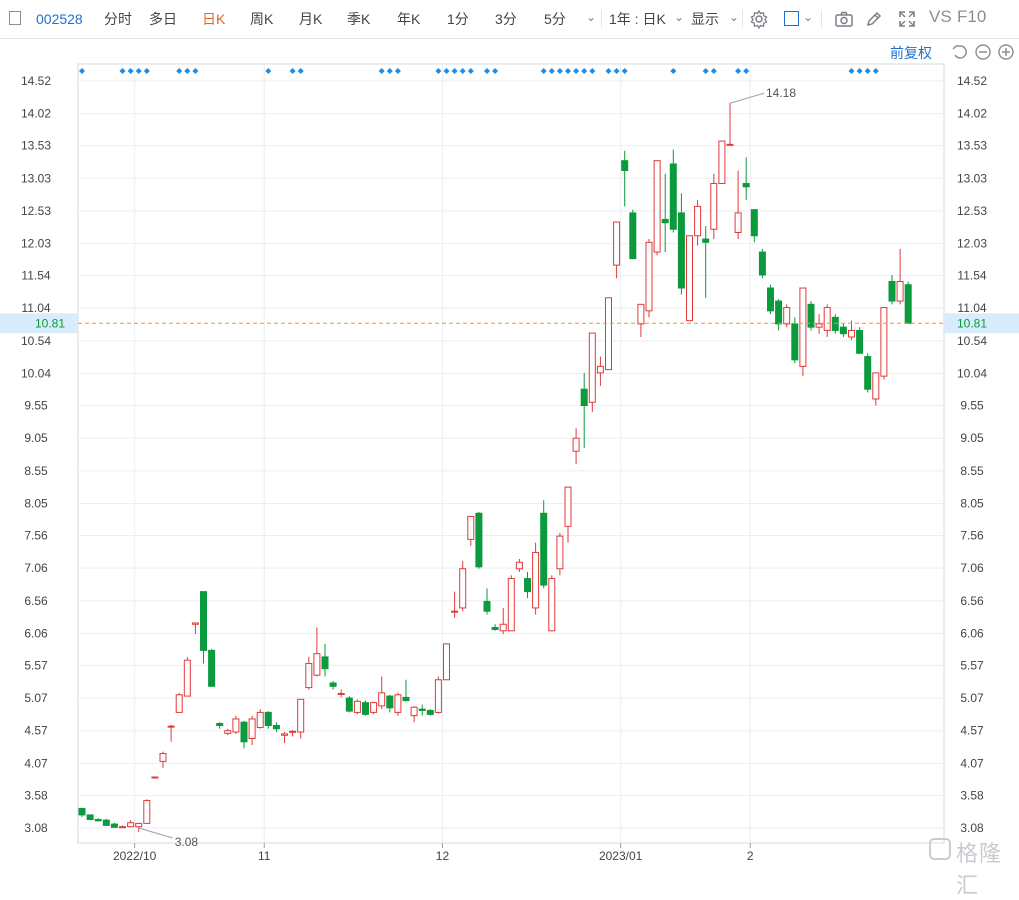  I want to click on tab-weekly-k: 周K, so click(261, 19).